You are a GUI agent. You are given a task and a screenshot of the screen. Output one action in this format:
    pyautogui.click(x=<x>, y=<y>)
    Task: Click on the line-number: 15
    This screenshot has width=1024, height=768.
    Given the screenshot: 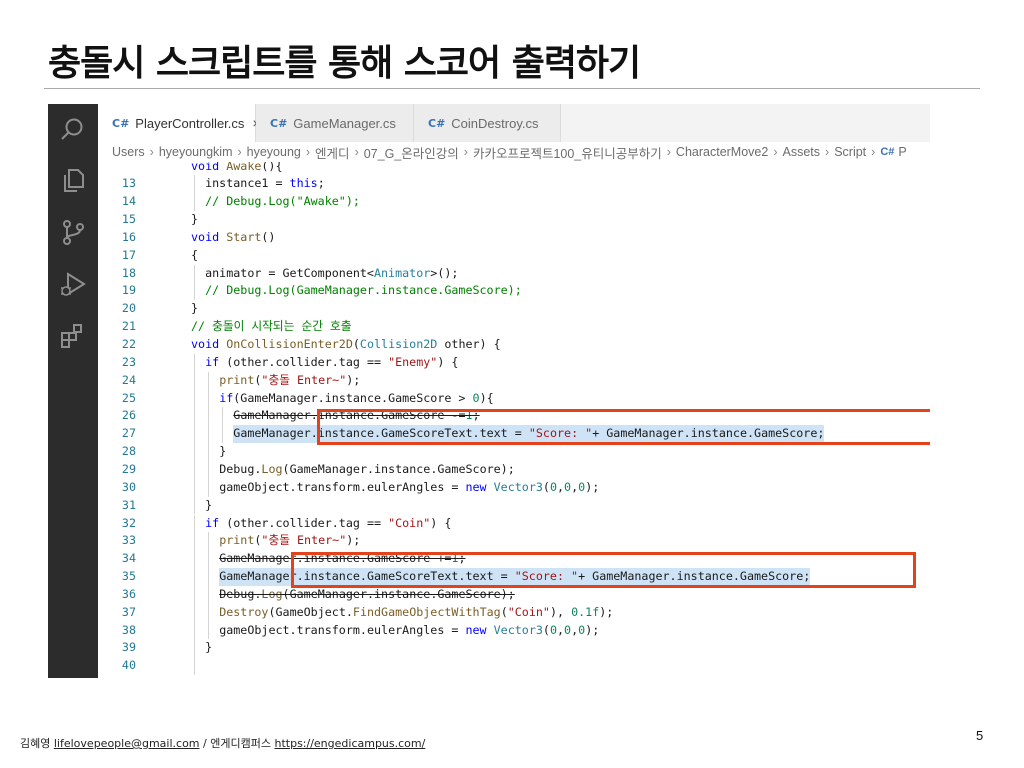 What is the action you would take?
    pyautogui.click(x=128, y=219)
    